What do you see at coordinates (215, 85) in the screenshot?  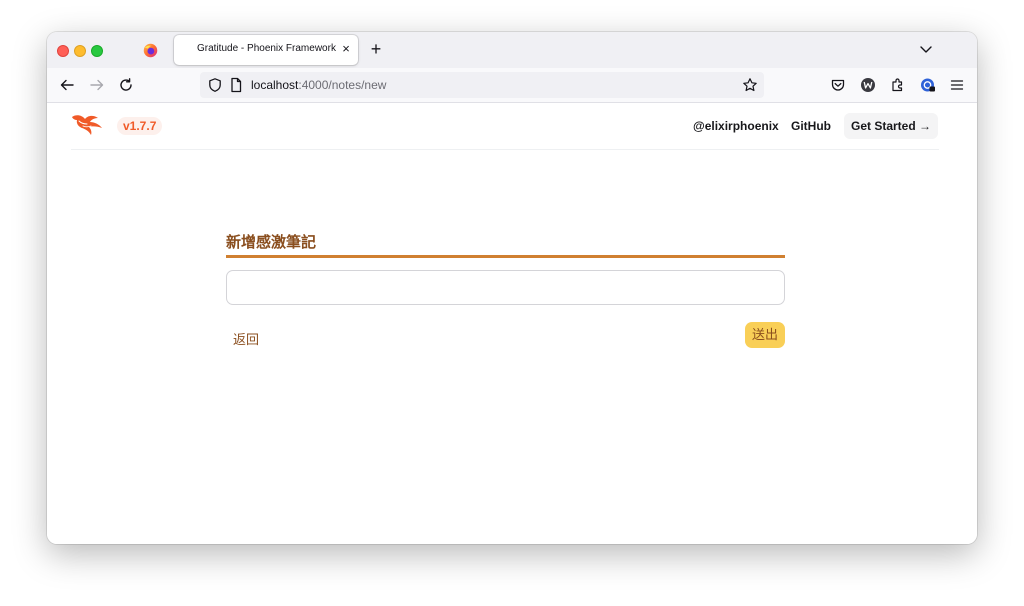 I see `shield-icon` at bounding box center [215, 85].